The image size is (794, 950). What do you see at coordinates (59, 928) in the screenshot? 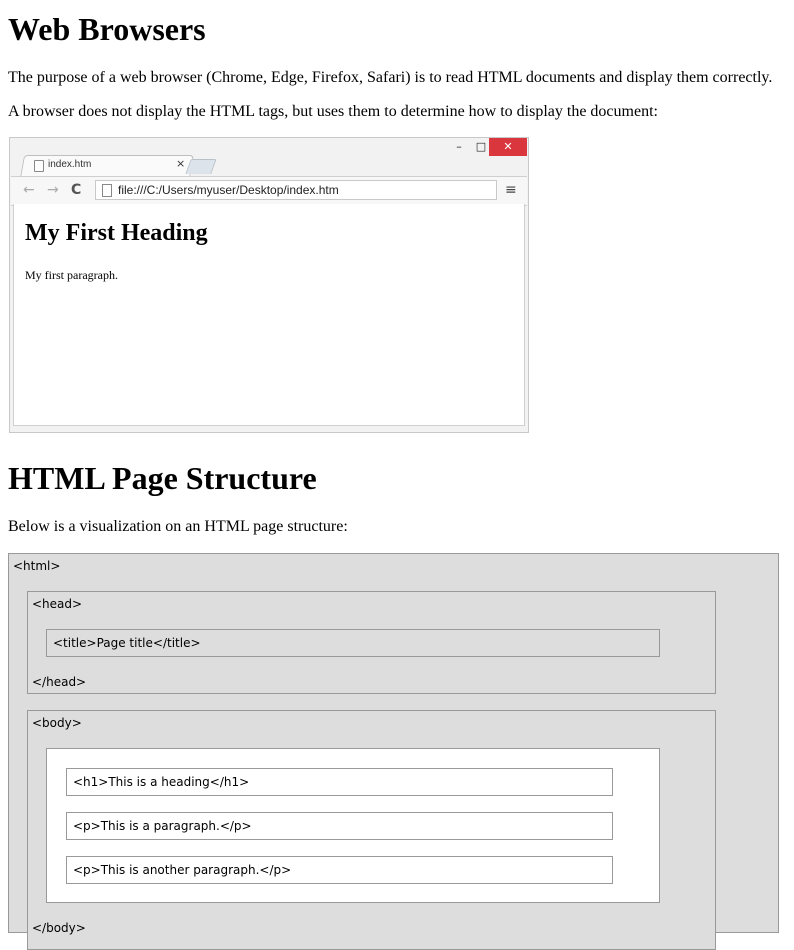
I see `body-close-tag: </body>` at bounding box center [59, 928].